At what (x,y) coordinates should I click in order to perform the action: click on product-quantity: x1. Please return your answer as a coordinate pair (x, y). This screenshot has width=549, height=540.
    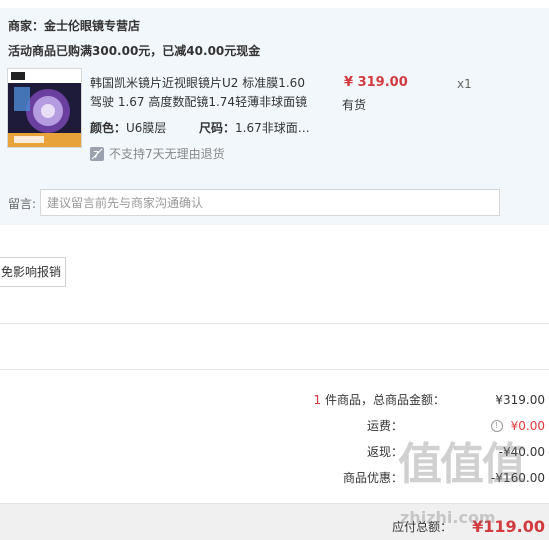
    Looking at the image, I should click on (464, 84).